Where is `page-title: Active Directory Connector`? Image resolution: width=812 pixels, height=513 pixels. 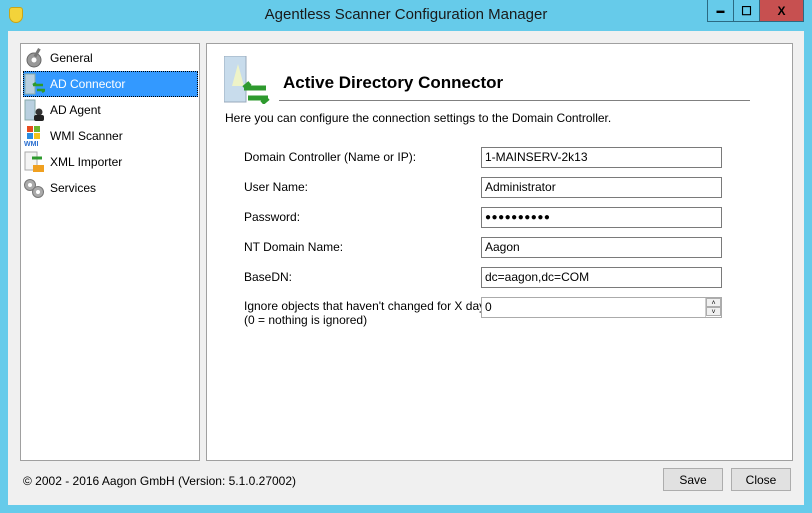
page-title: Active Directory Connector is located at coordinates (393, 82).